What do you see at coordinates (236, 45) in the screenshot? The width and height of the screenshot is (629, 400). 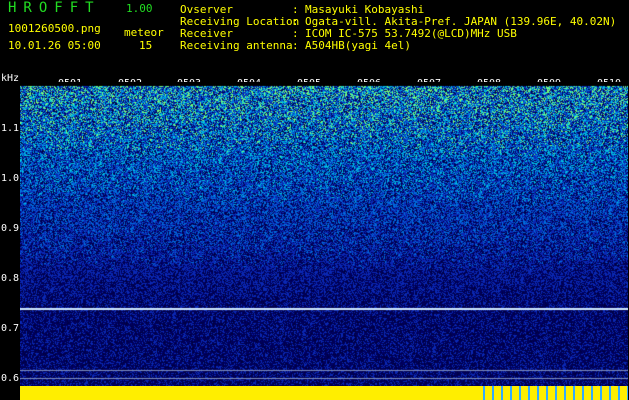 I see `antenna-label: Receiving antenna` at bounding box center [236, 45].